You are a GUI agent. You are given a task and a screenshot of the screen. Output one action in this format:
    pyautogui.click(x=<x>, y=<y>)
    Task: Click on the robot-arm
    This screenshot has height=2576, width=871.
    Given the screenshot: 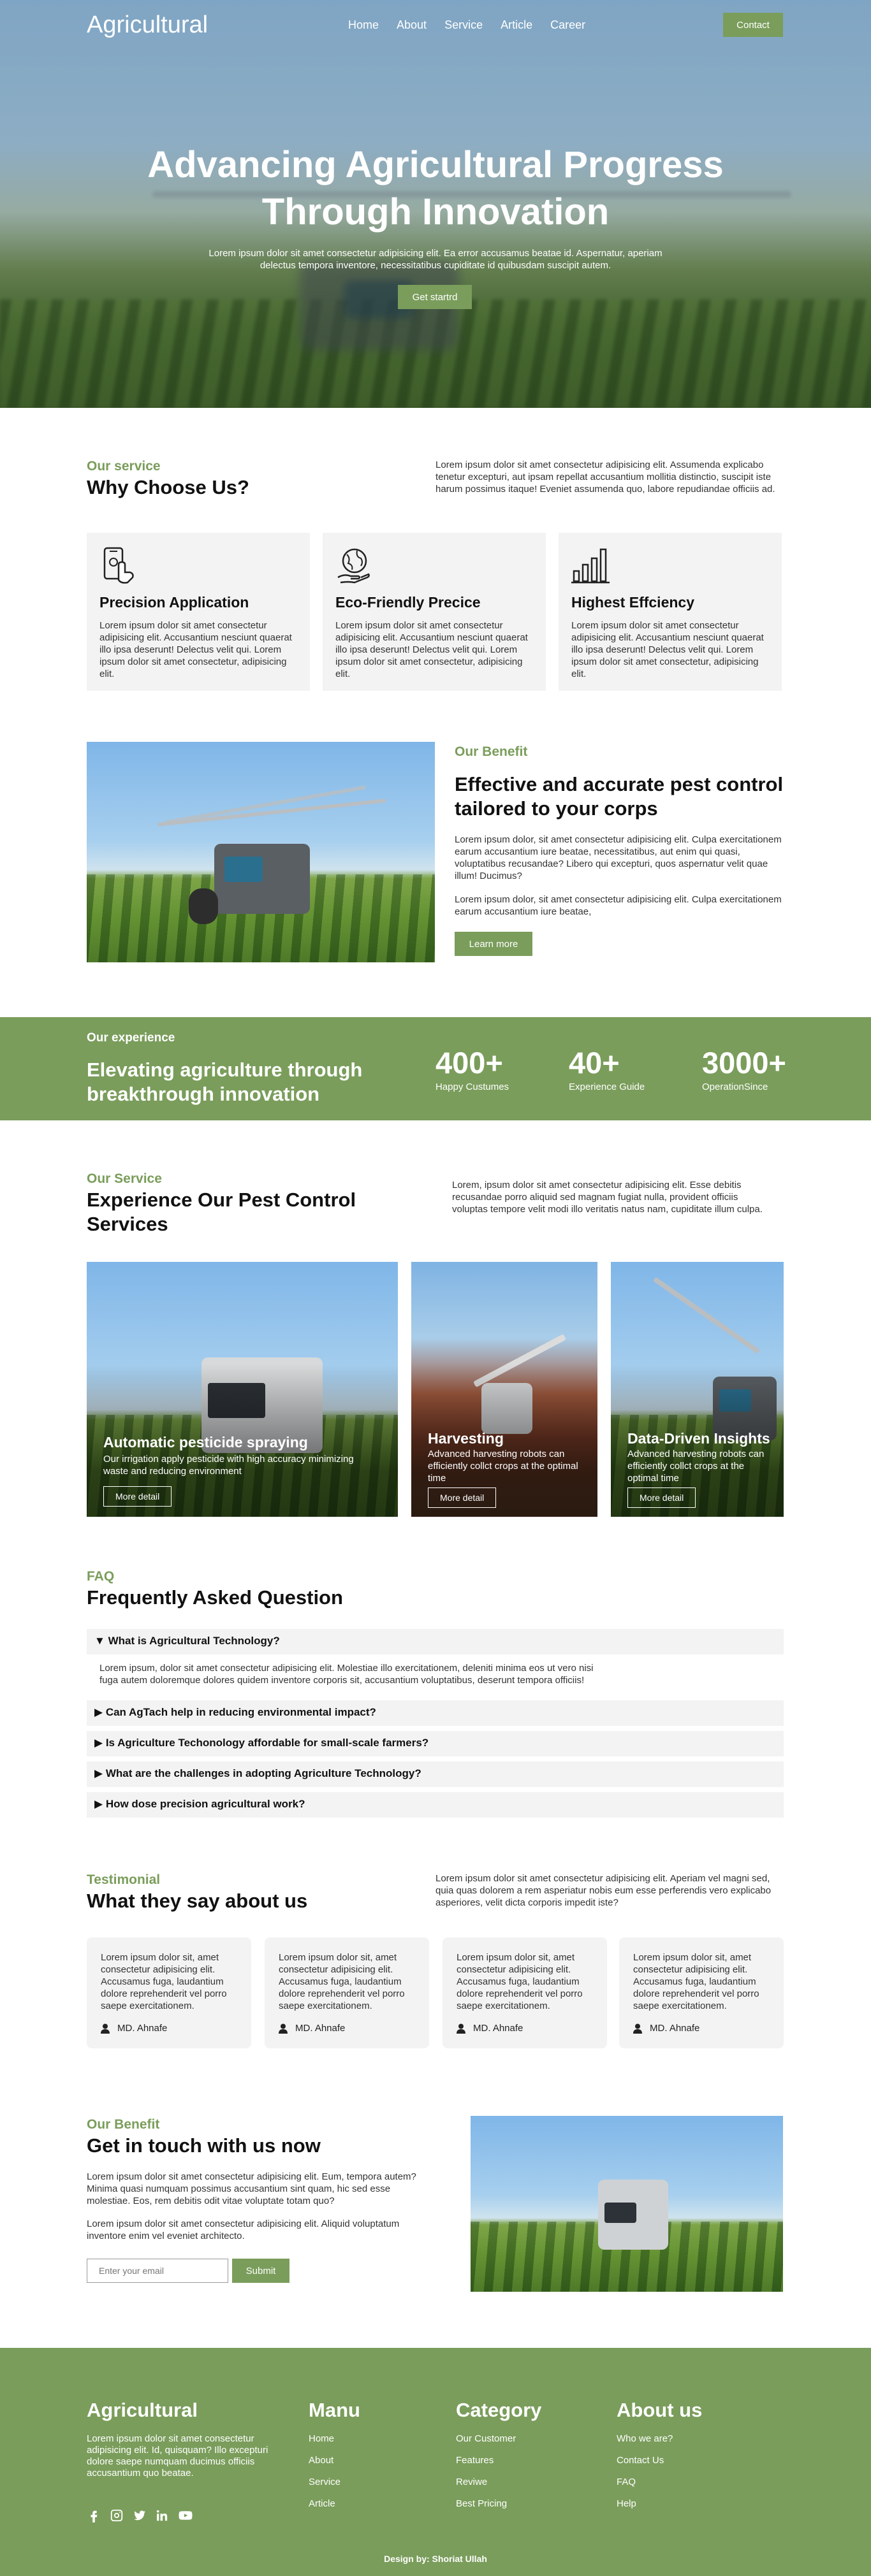 What is the action you would take?
    pyautogui.click(x=706, y=1315)
    